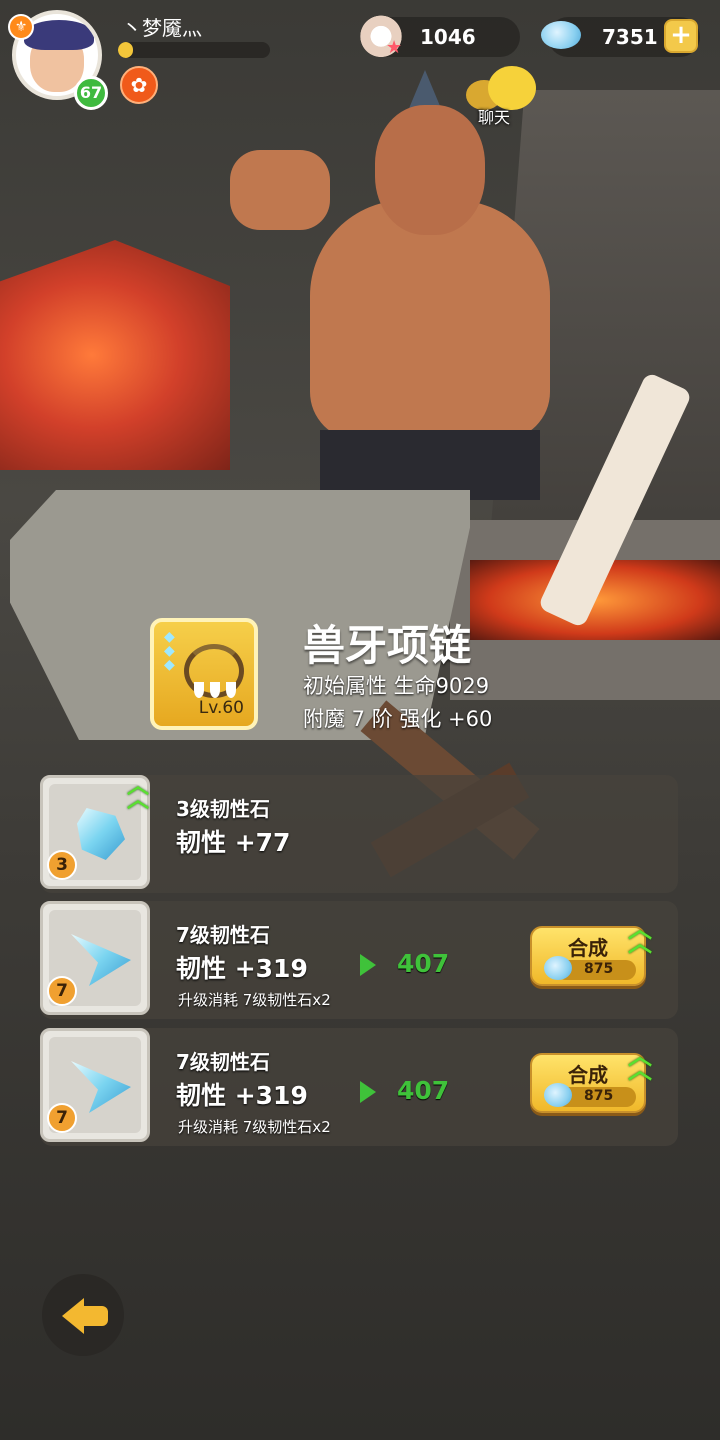 This screenshot has width=720, height=1440. I want to click on back-arrow-tail, so click(95, 1316).